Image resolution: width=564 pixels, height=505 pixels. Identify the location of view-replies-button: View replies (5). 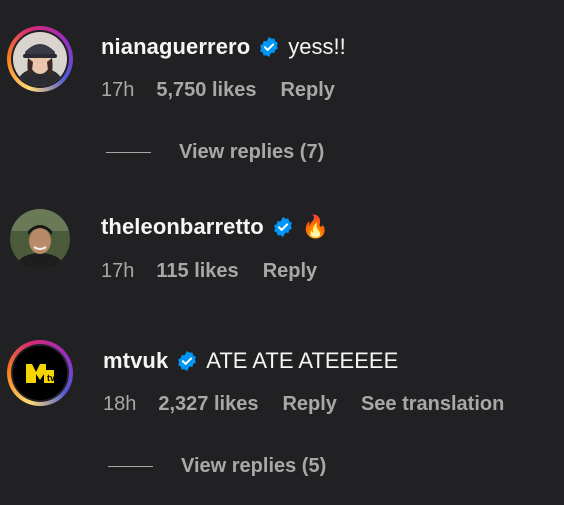
(217, 466).